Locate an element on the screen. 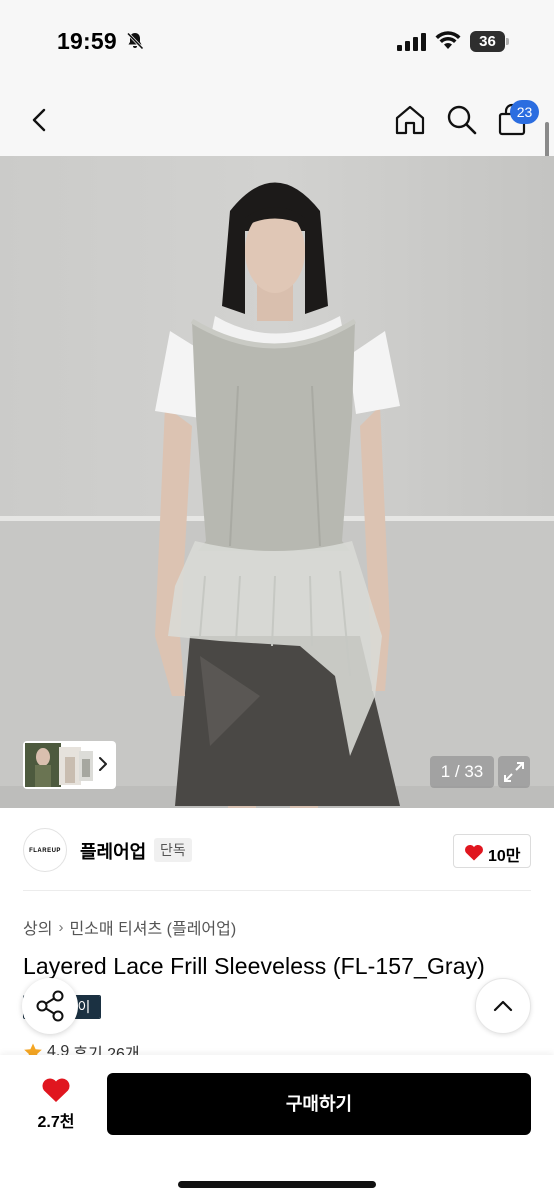 The width and height of the screenshot is (554, 1200). breadcrumb-item-category: 상의 is located at coordinates (37, 927).